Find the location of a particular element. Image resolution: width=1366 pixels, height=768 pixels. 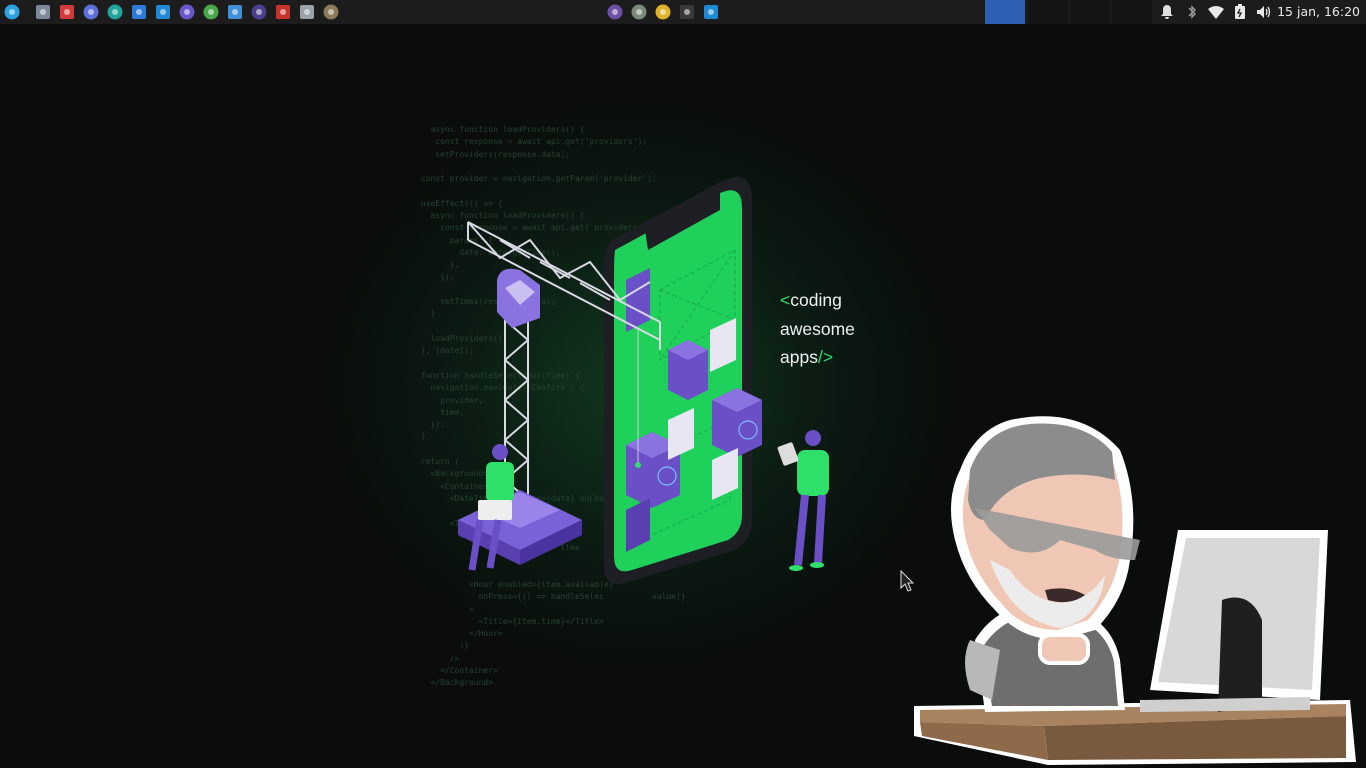

round-app-icon is located at coordinates (187, 12).